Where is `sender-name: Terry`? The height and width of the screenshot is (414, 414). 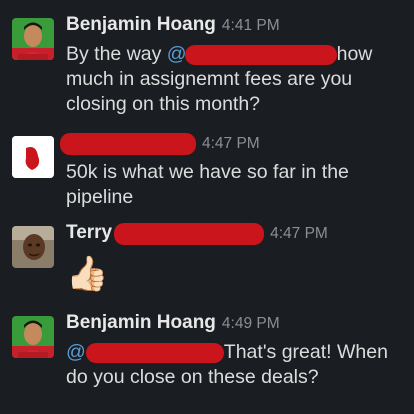 sender-name: Terry is located at coordinates (89, 232).